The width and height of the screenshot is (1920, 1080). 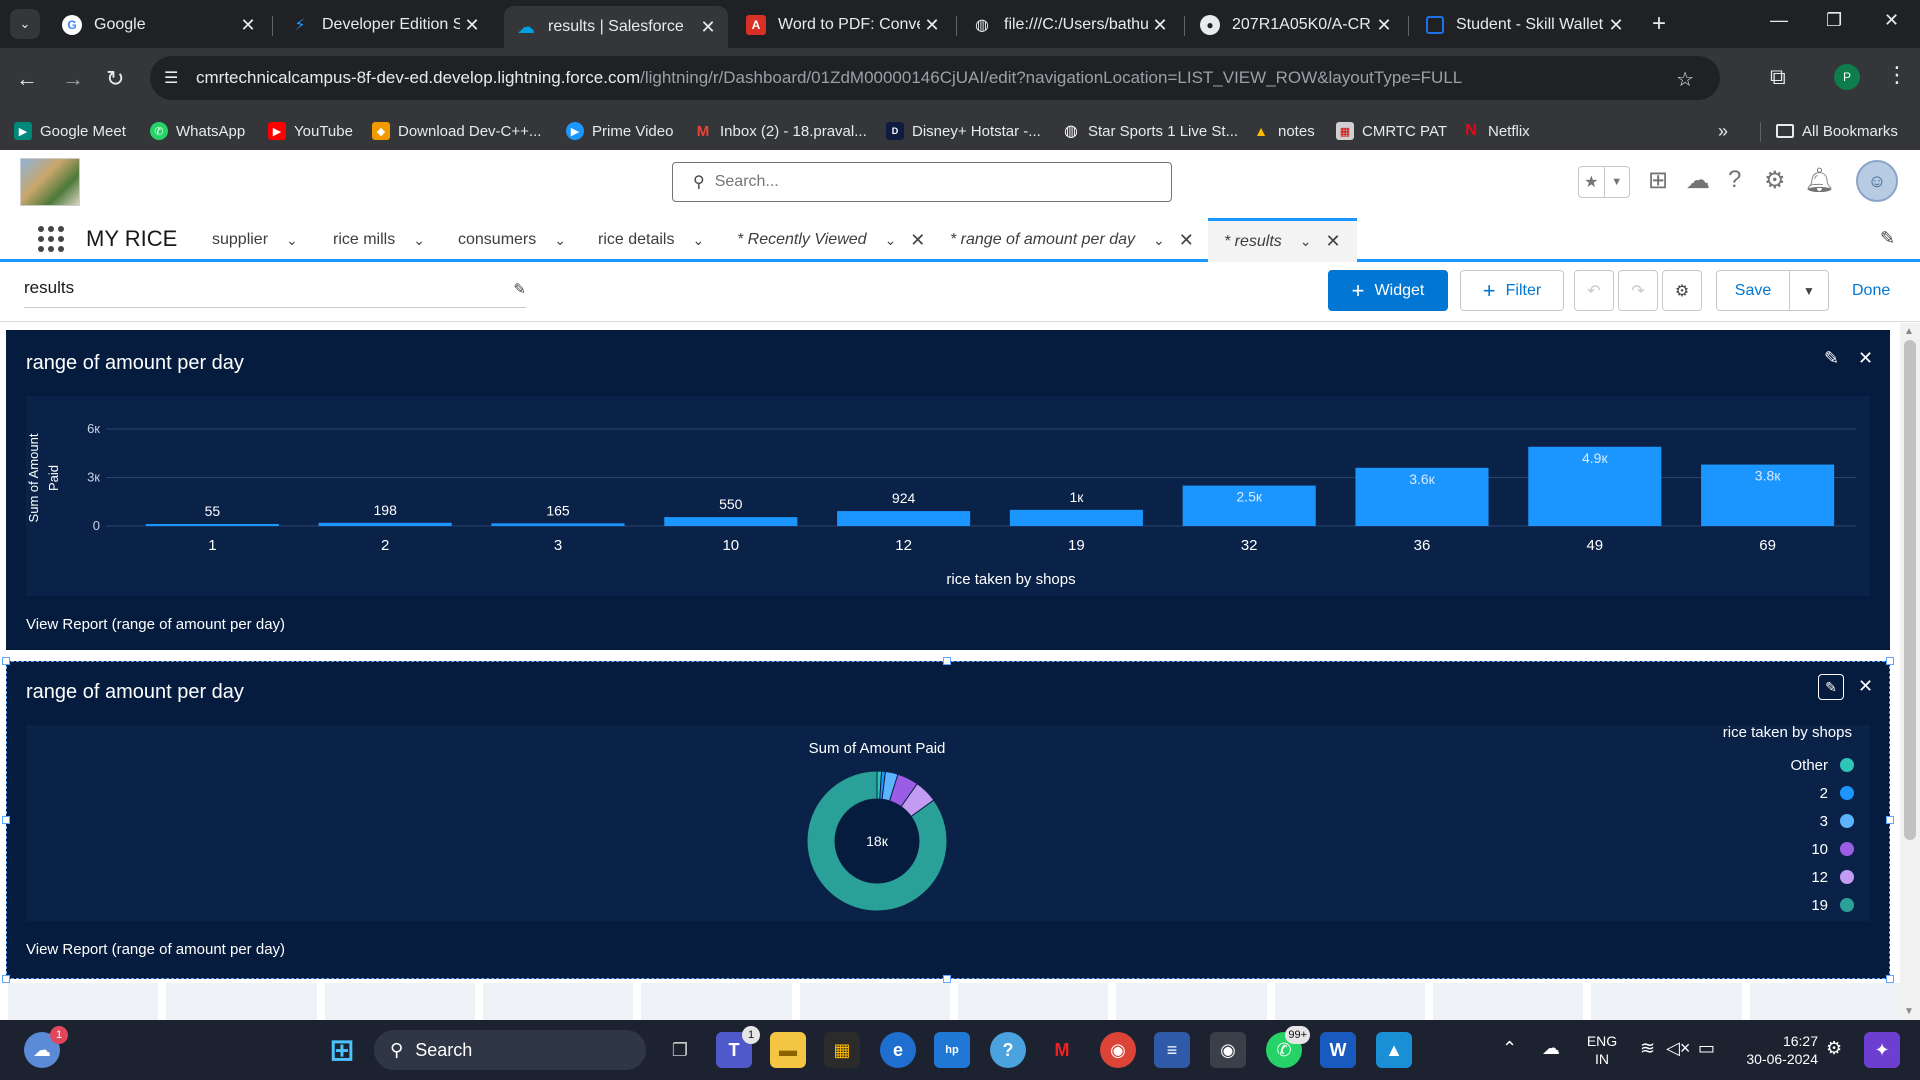 I want to click on notepad-icon: ≡, so click(x=1172, y=1050).